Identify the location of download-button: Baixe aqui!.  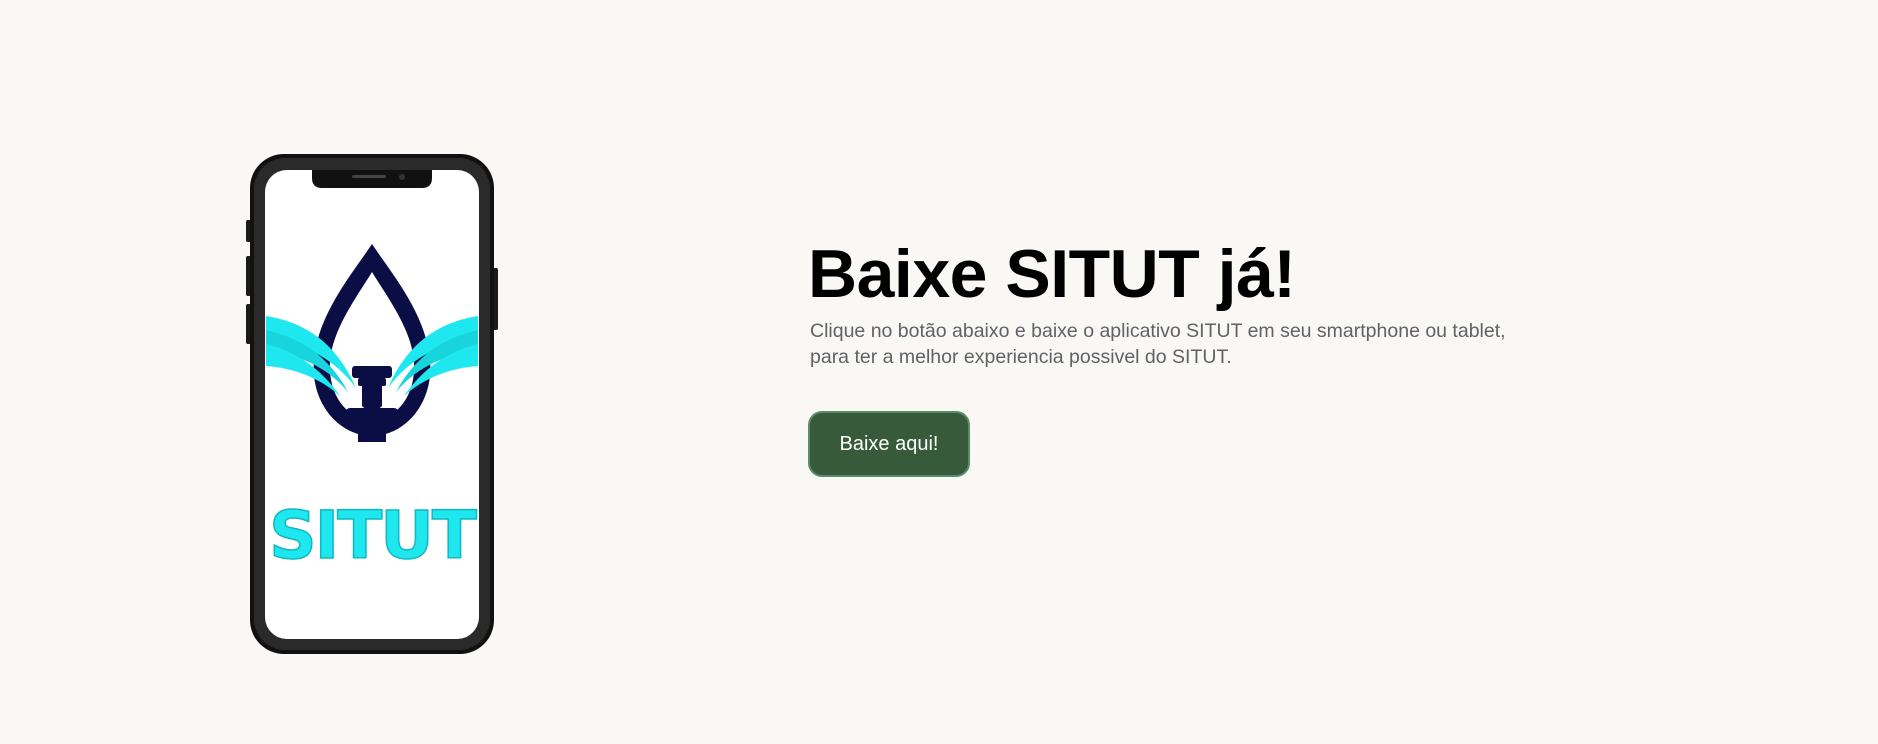
(889, 444).